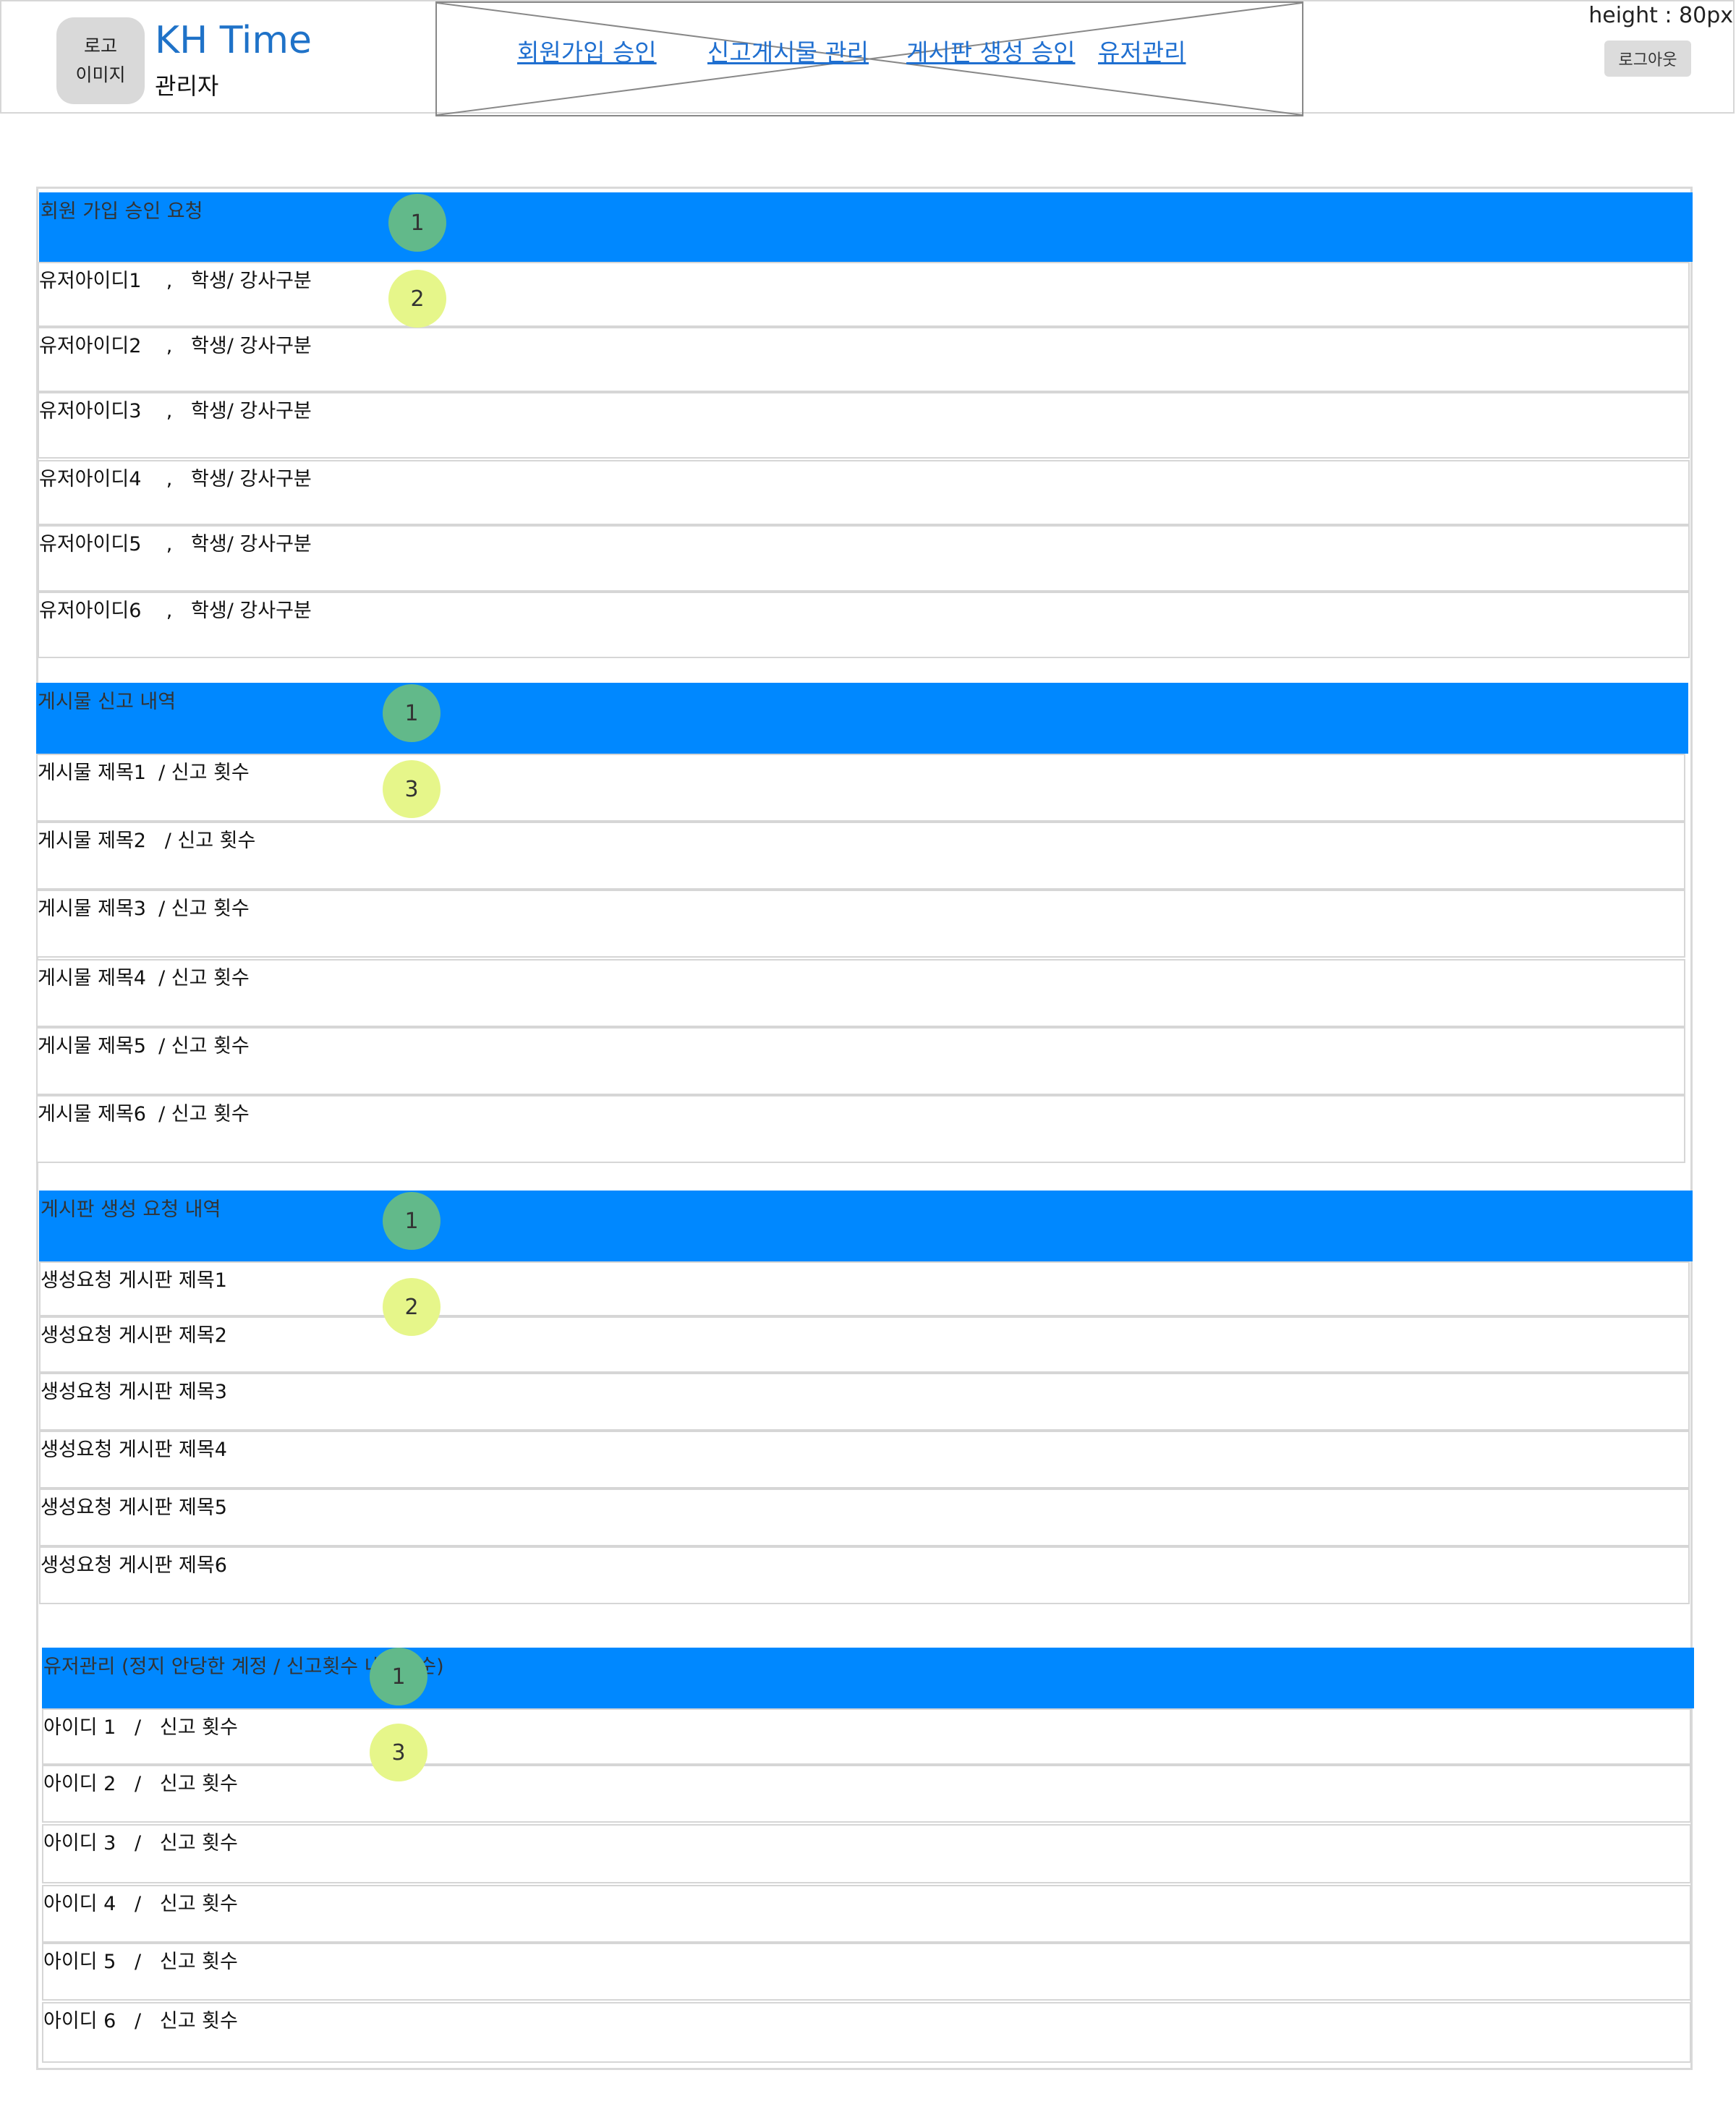 This screenshot has width=1736, height=2125. Describe the element at coordinates (866, 1226) in the screenshot. I see `section-header-board-creation-requests: 게시판 생성 요청 내역` at that location.